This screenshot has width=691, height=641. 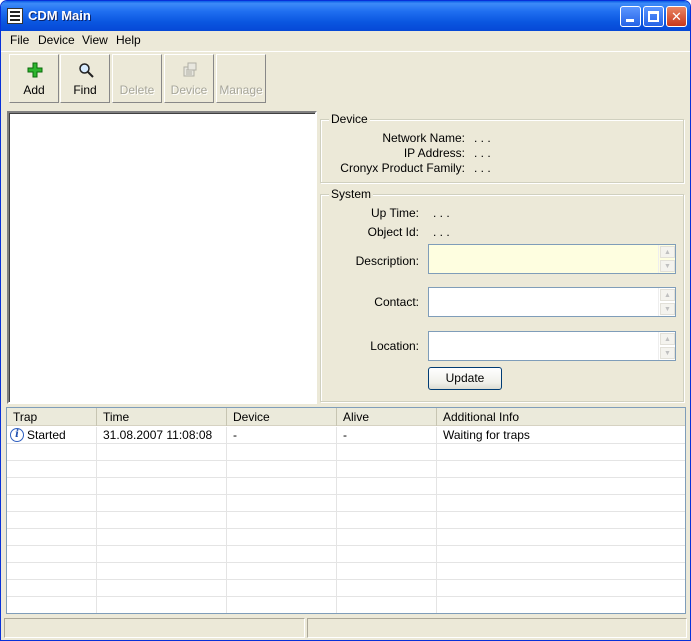 I want to click on column-device: Device, so click(x=282, y=417).